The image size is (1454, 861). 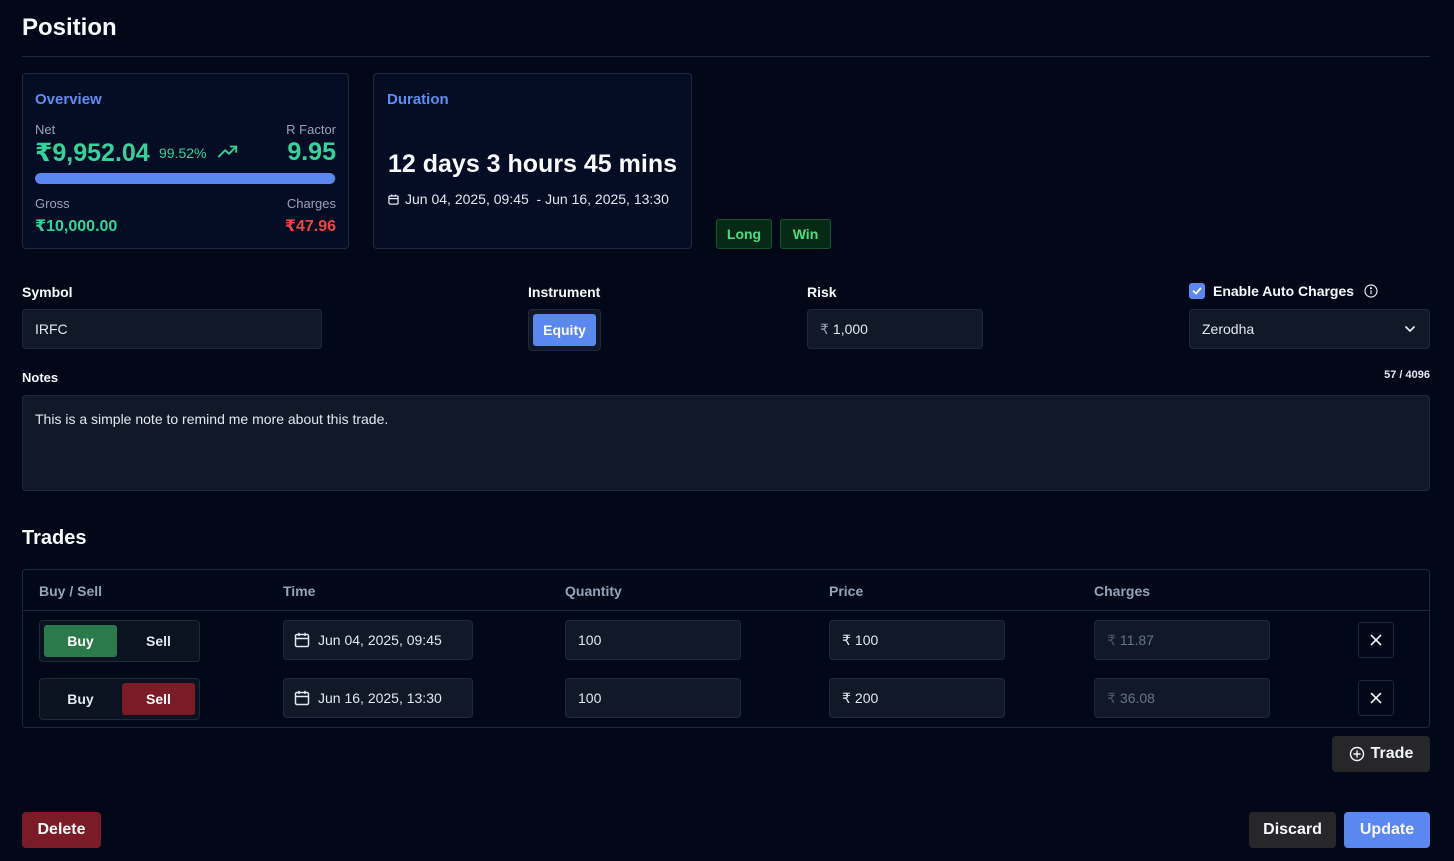 I want to click on gross-value: ₹10,000.00, so click(x=76, y=226).